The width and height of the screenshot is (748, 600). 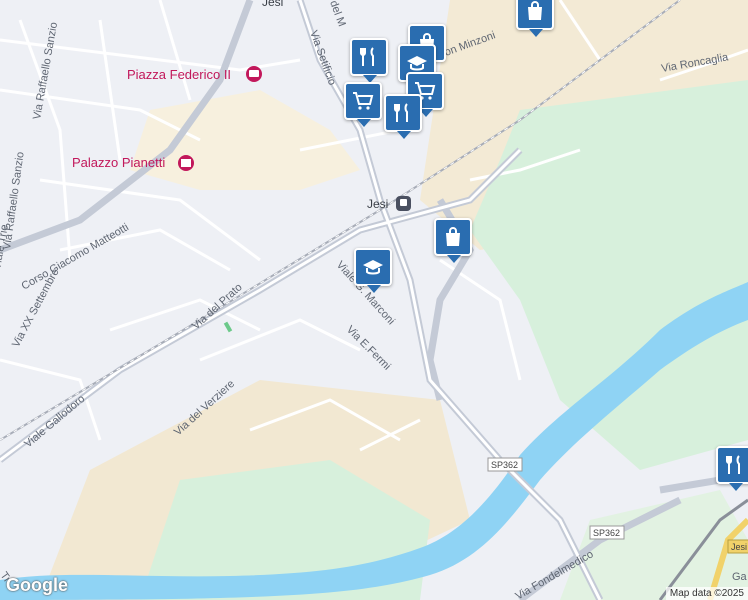 What do you see at coordinates (706, 593) in the screenshot?
I see `map-attribution: Map data ©2025` at bounding box center [706, 593].